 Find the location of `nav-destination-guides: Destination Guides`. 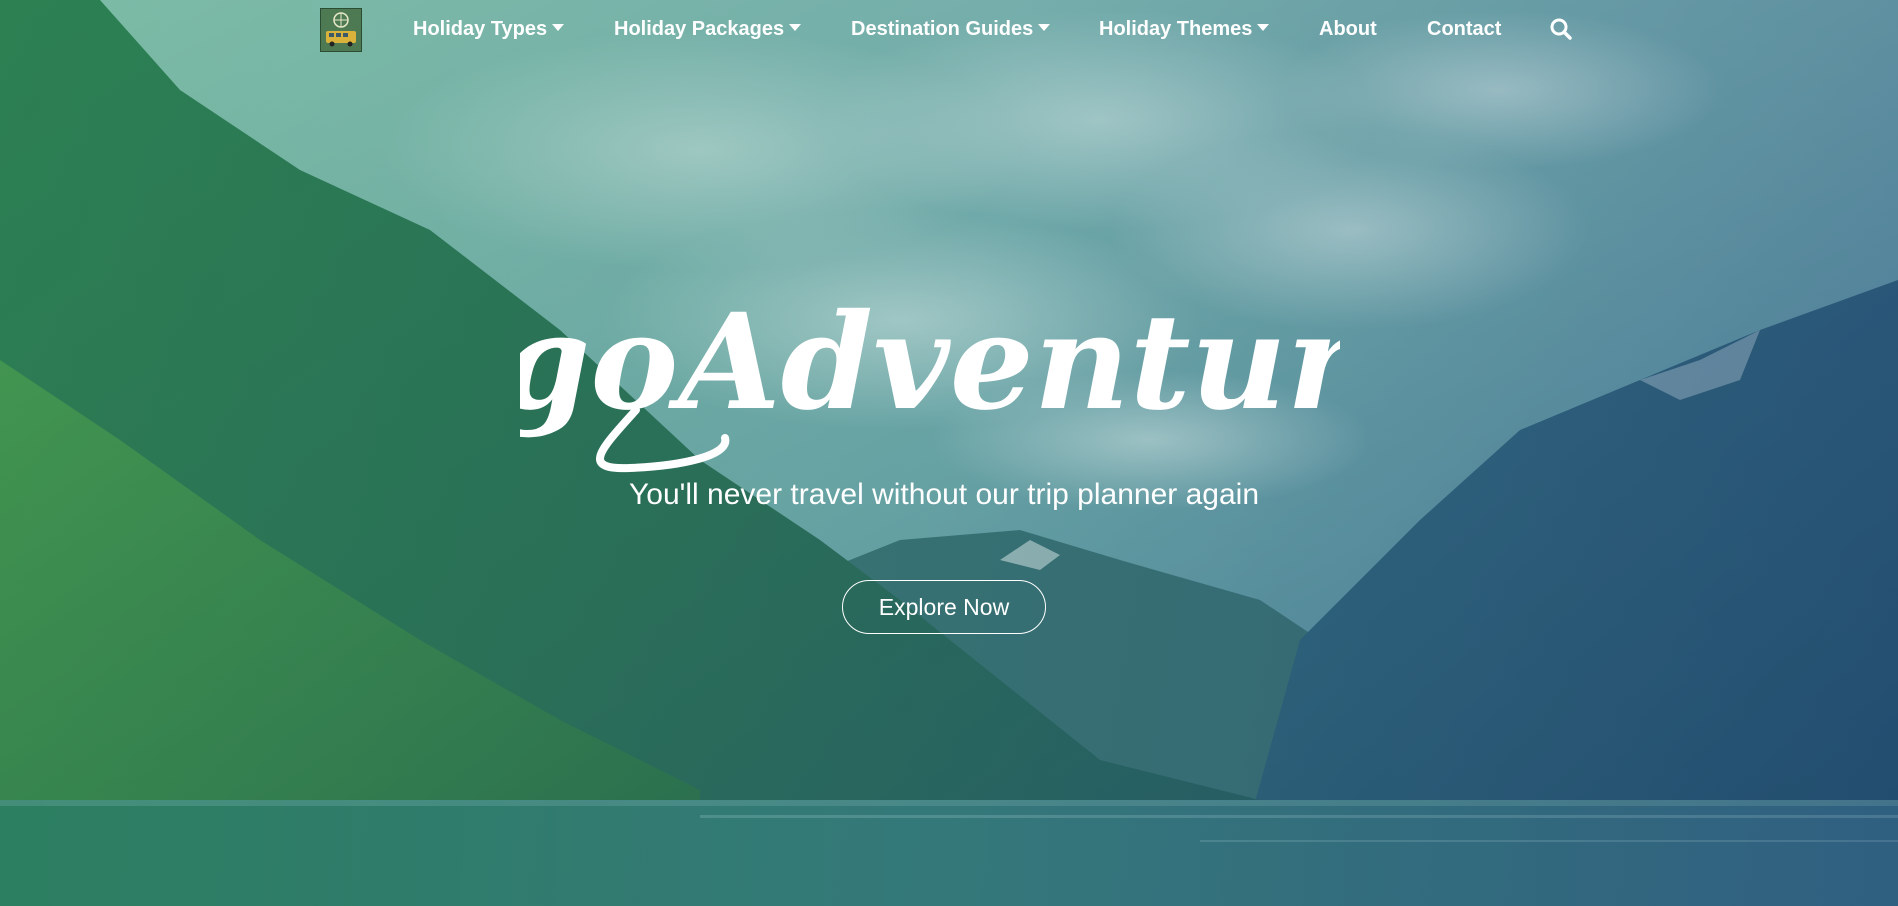

nav-destination-guides: Destination Guides is located at coordinates (951, 29).